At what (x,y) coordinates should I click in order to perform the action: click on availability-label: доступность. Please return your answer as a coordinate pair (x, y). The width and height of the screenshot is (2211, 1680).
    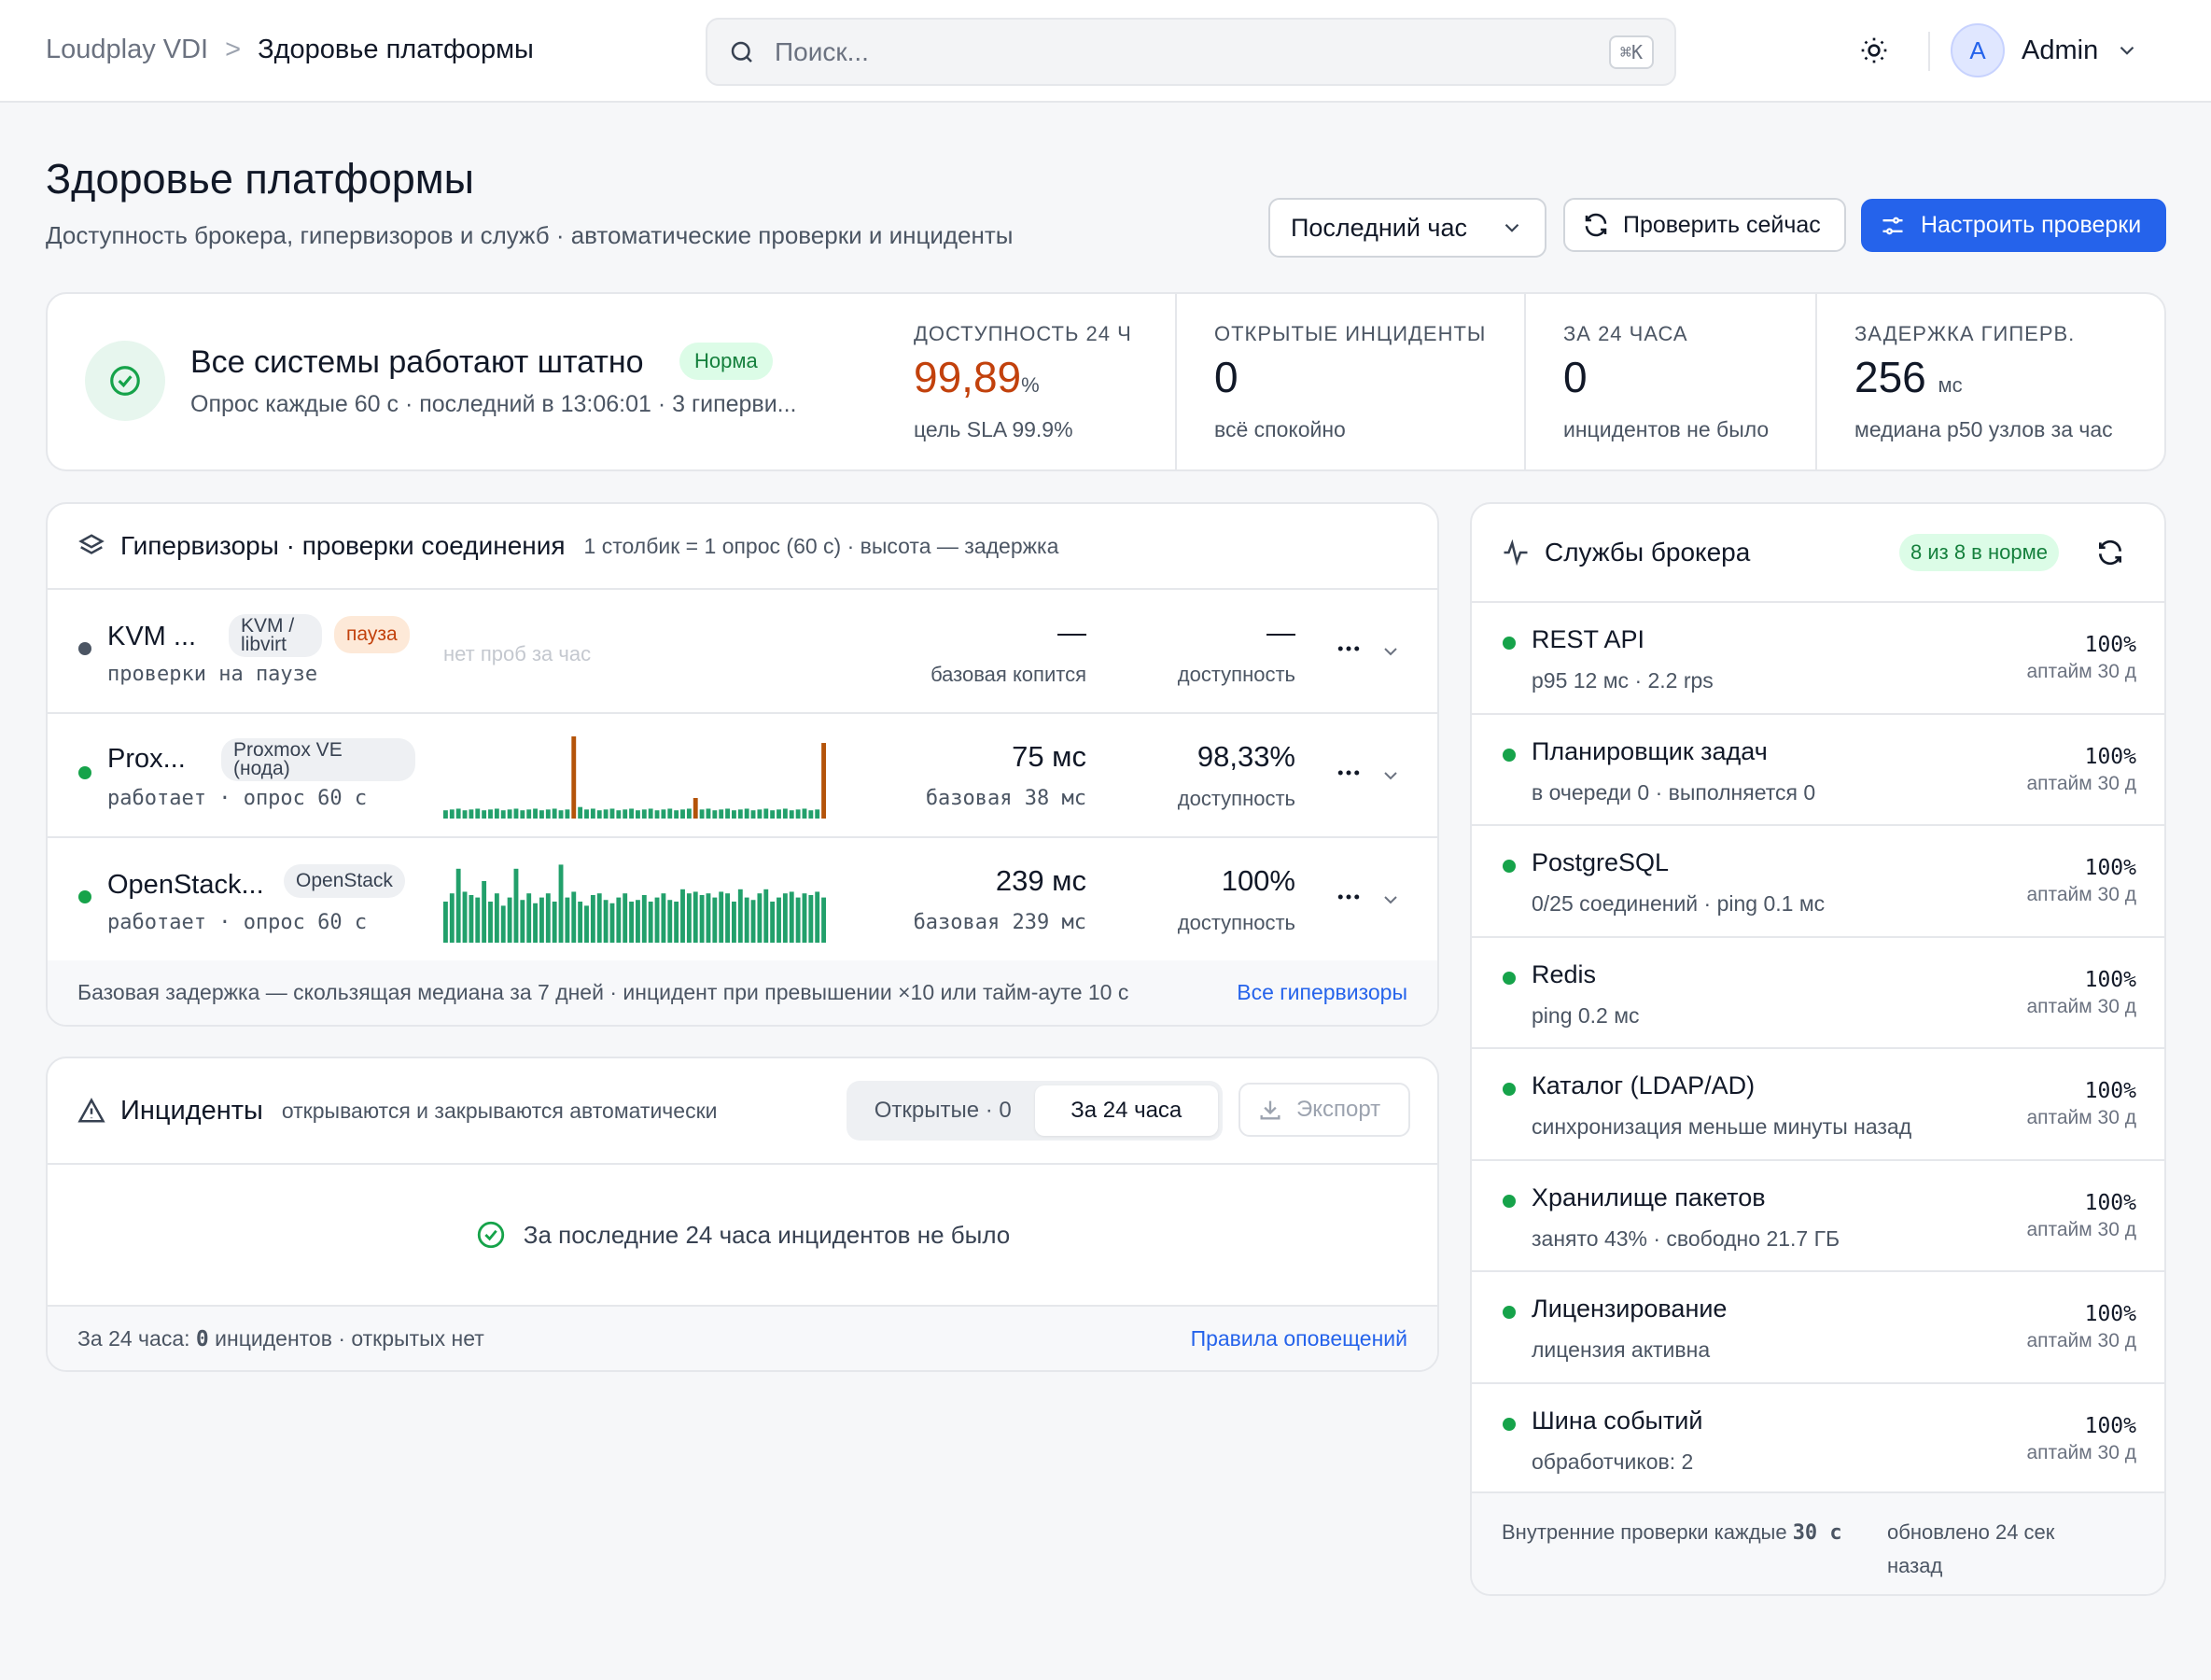
    Looking at the image, I should click on (1236, 798).